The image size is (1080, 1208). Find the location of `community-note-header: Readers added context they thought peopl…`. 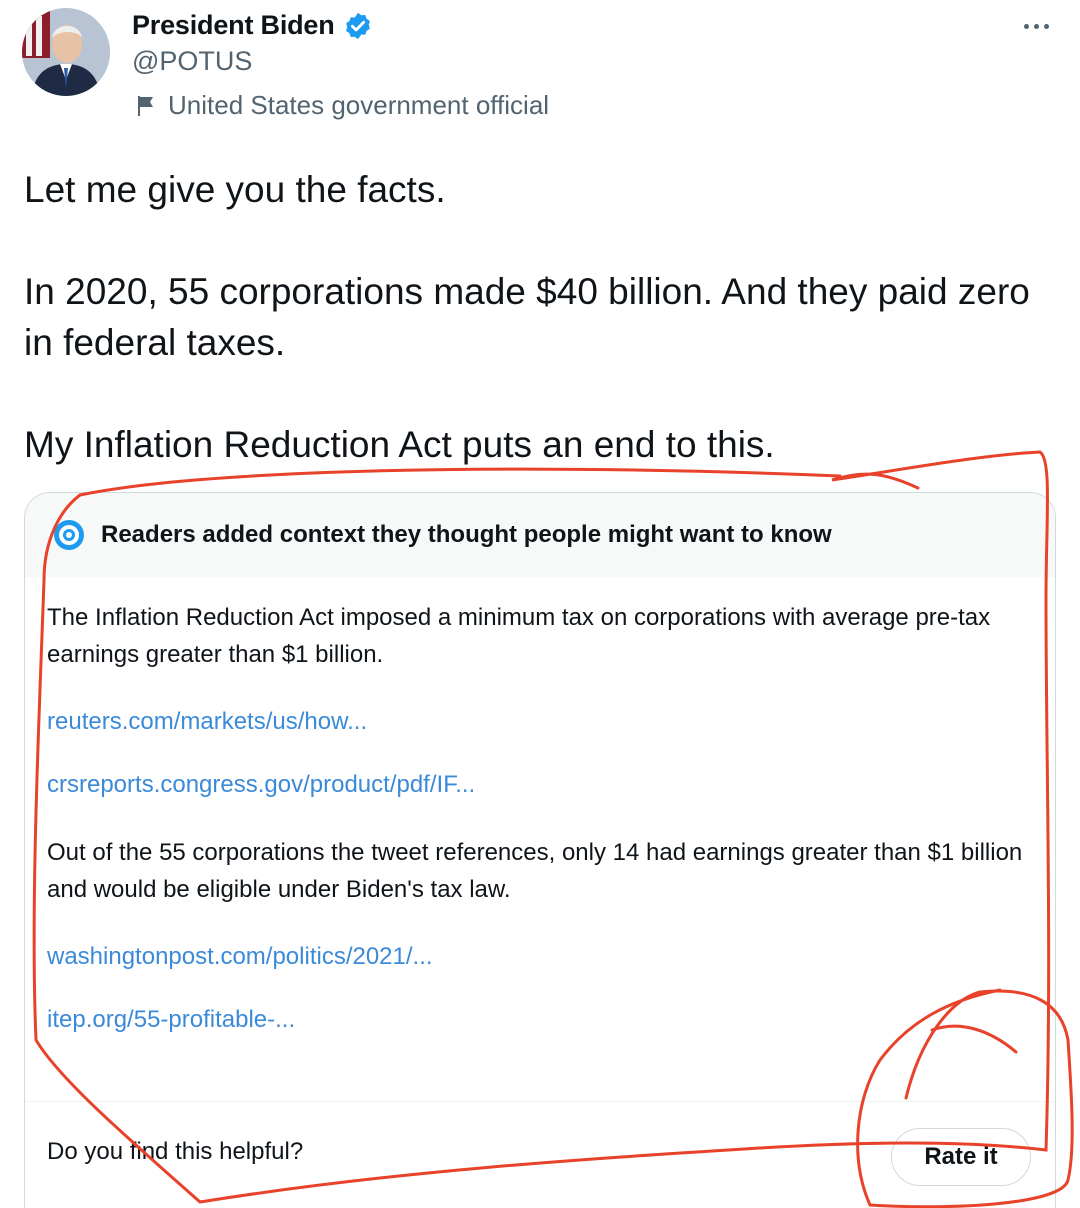

community-note-header: Readers added context they thought peopl… is located at coordinates (540, 535).